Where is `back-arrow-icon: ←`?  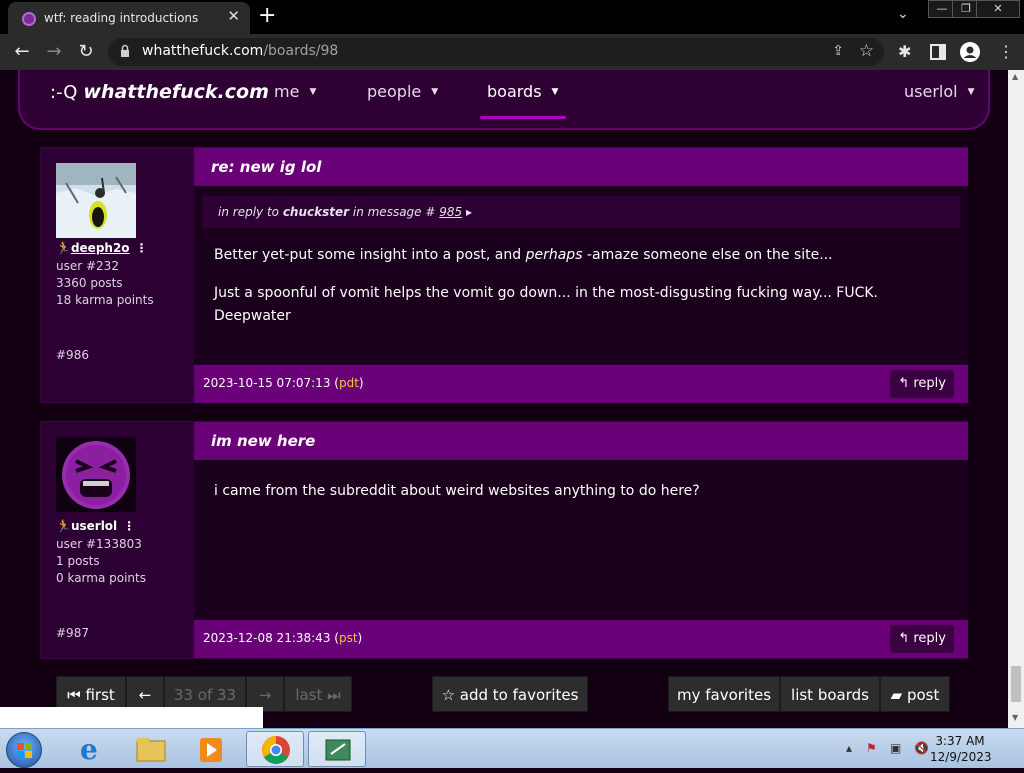
back-arrow-icon: ← is located at coordinates (22, 52).